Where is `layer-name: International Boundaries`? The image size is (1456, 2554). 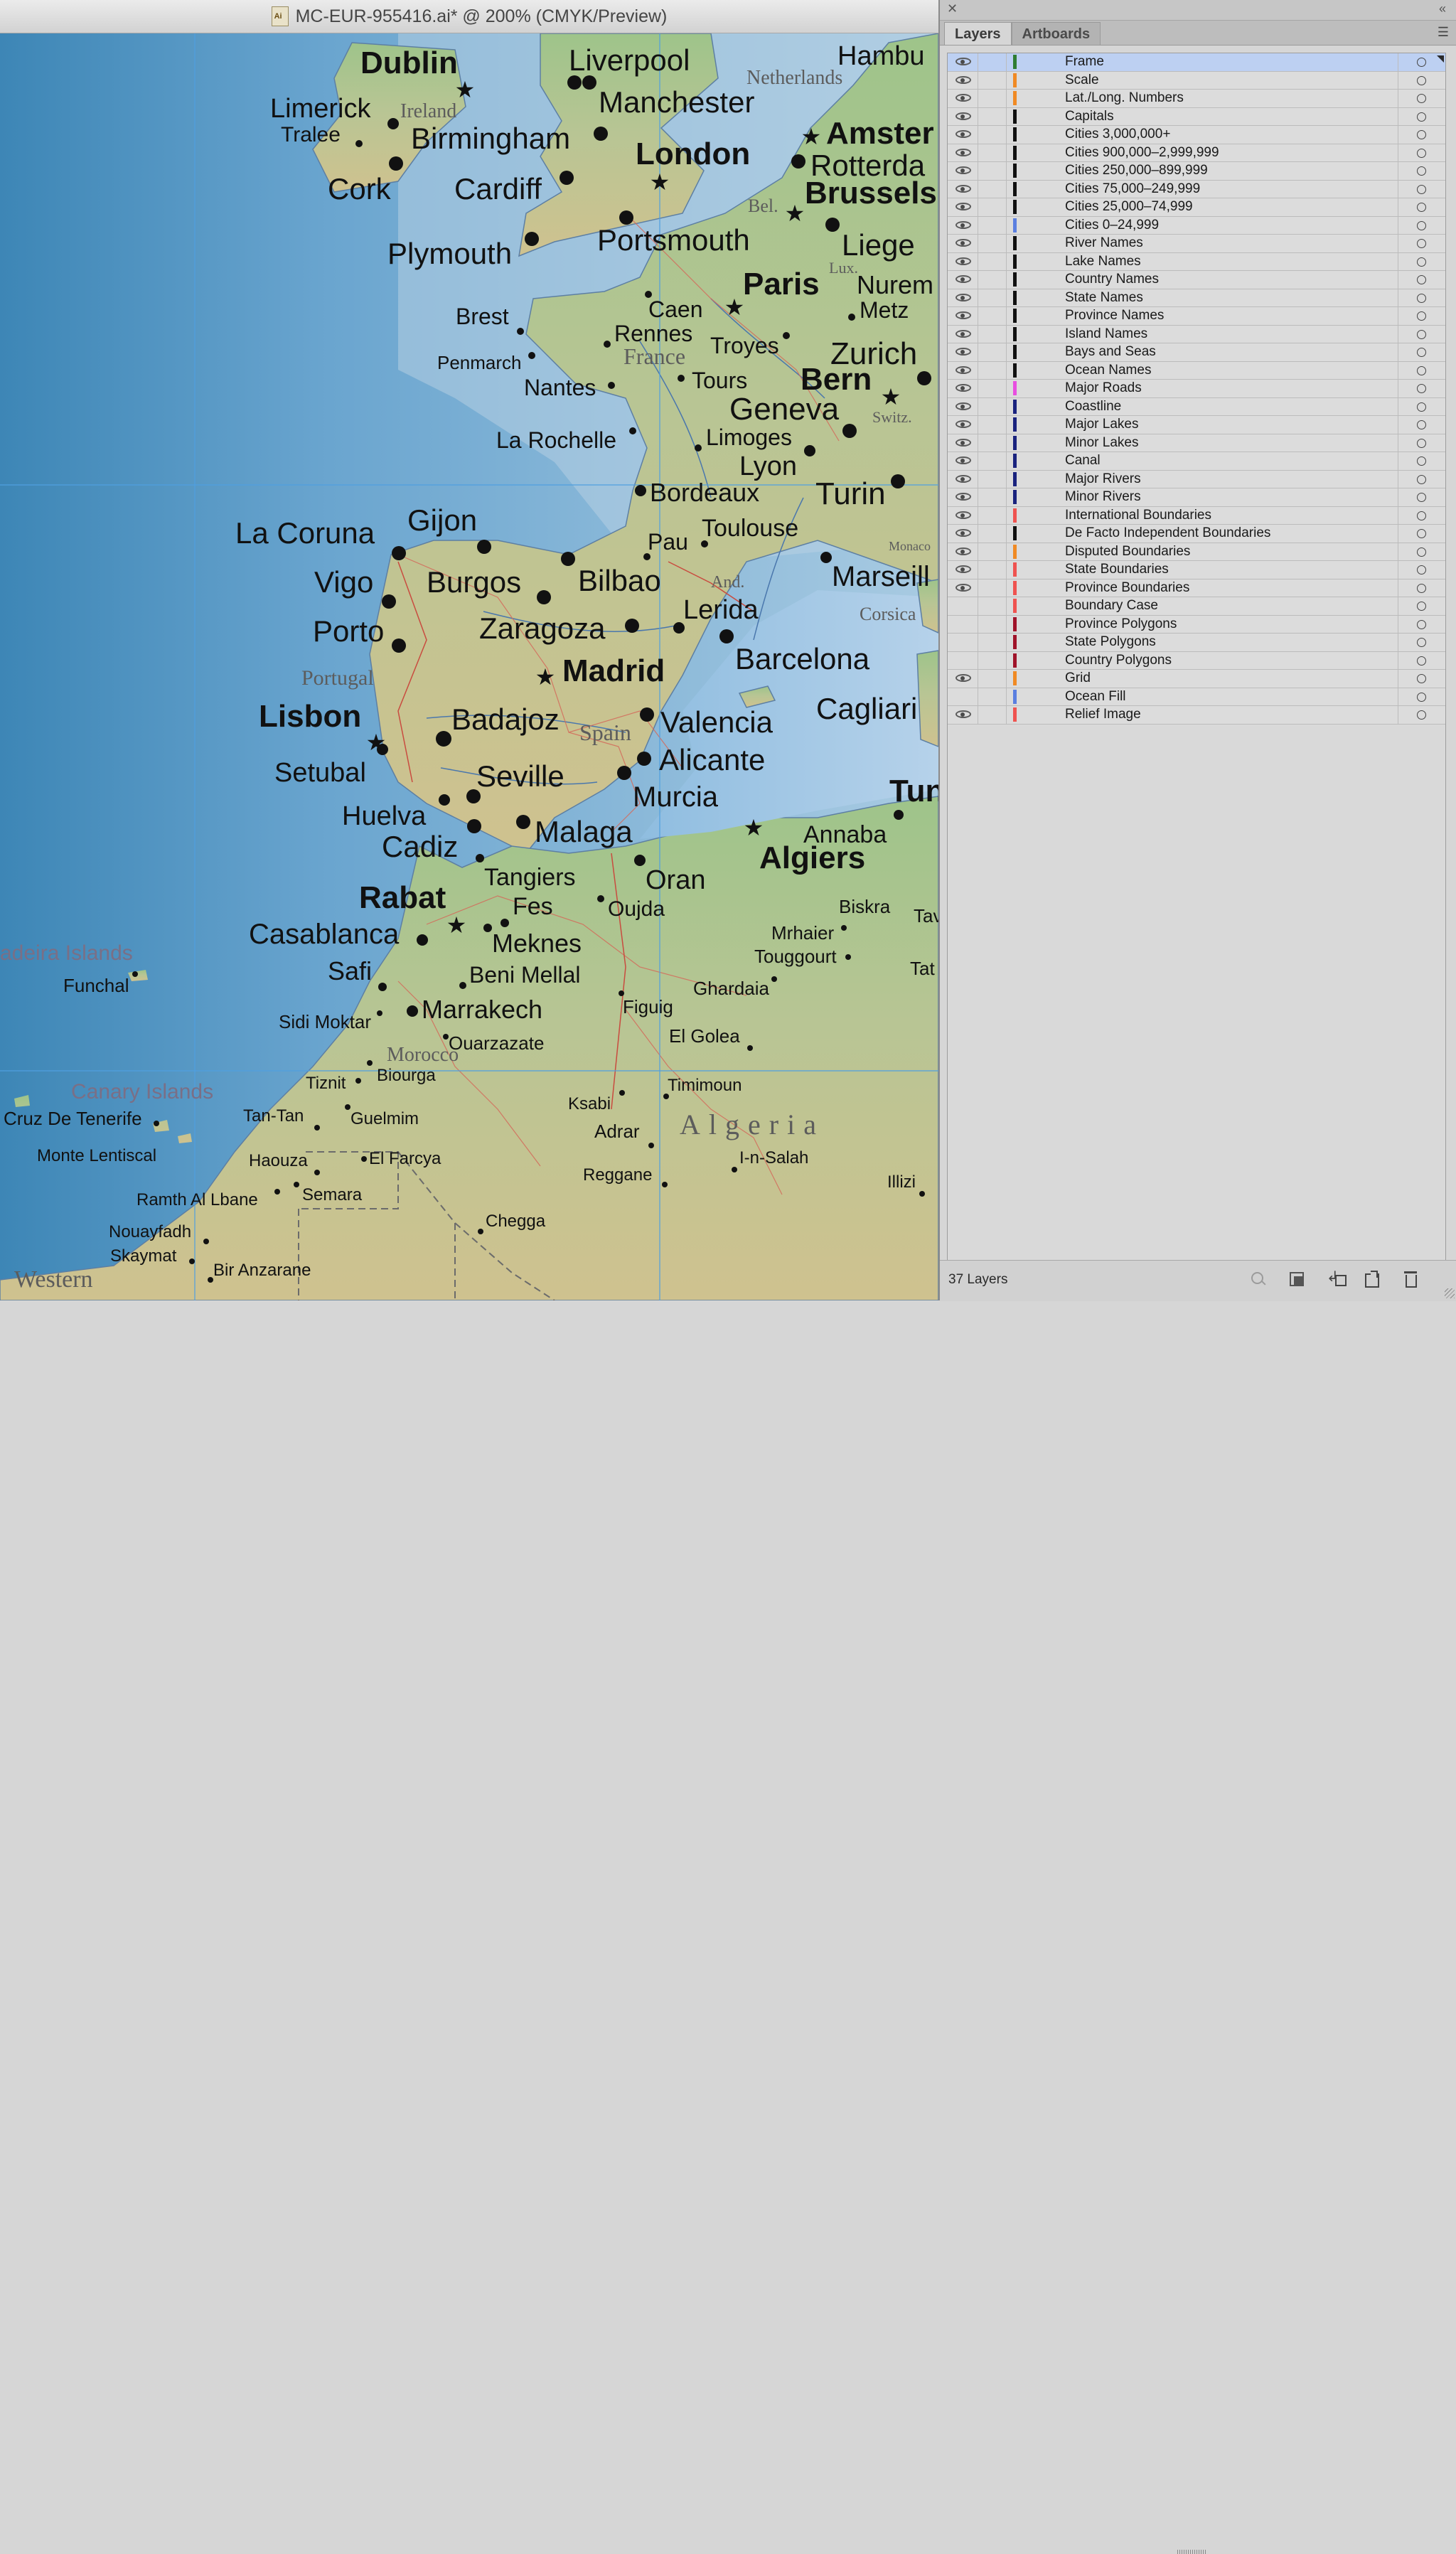 layer-name: International Boundaries is located at coordinates (1138, 515).